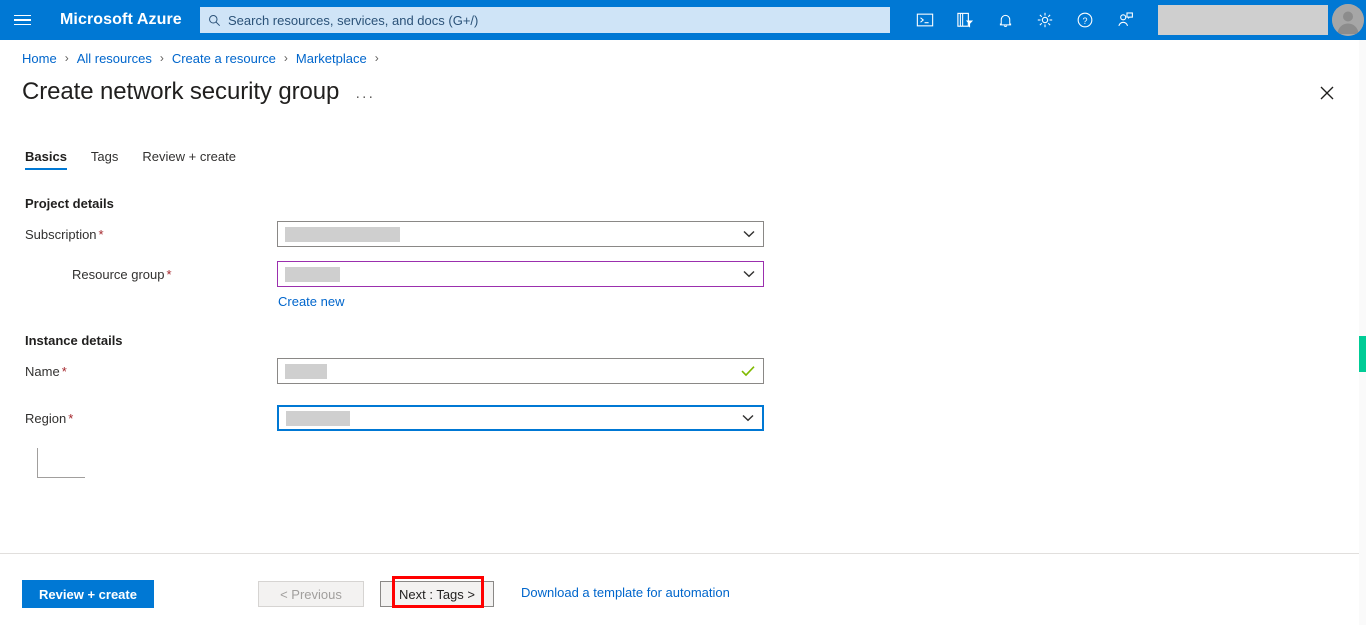 This screenshot has height=625, width=1366. Describe the element at coordinates (1348, 20) in the screenshot. I see `avatar-icon` at that location.